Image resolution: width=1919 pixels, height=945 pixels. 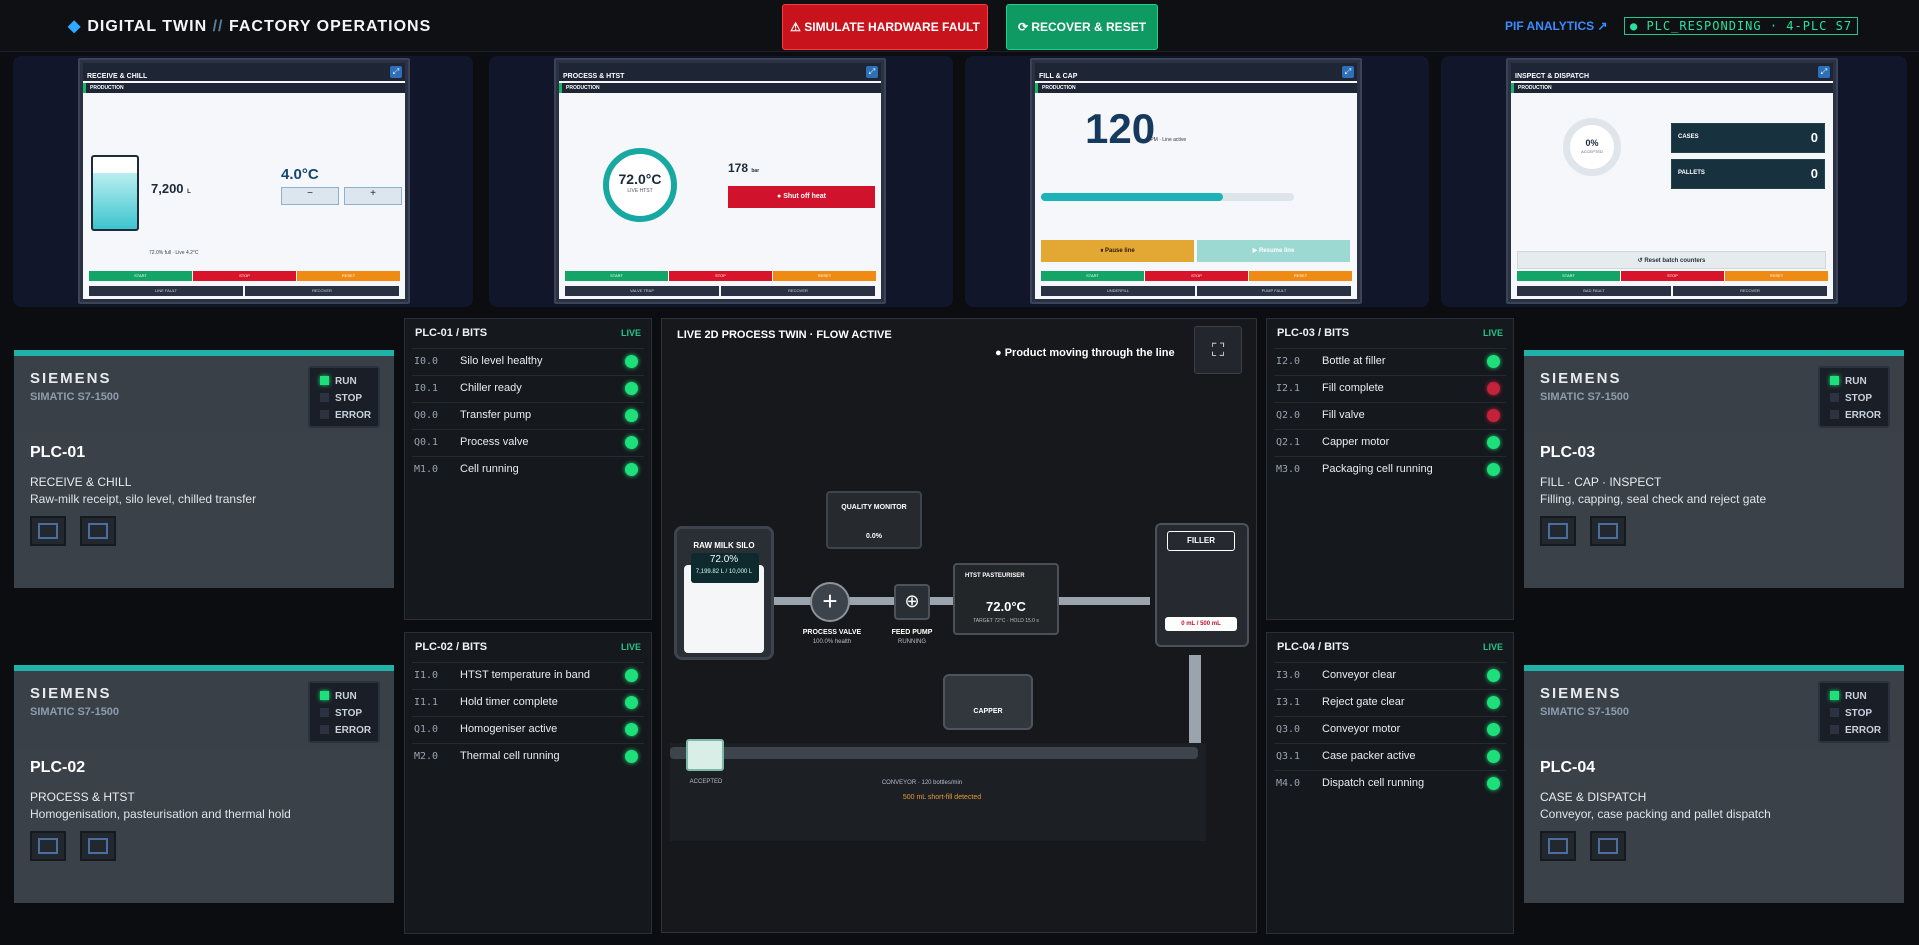 What do you see at coordinates (885, 27) in the screenshot?
I see `simulate-fault-button: ⚠ SIMULATE HARDWARE FAULT` at bounding box center [885, 27].